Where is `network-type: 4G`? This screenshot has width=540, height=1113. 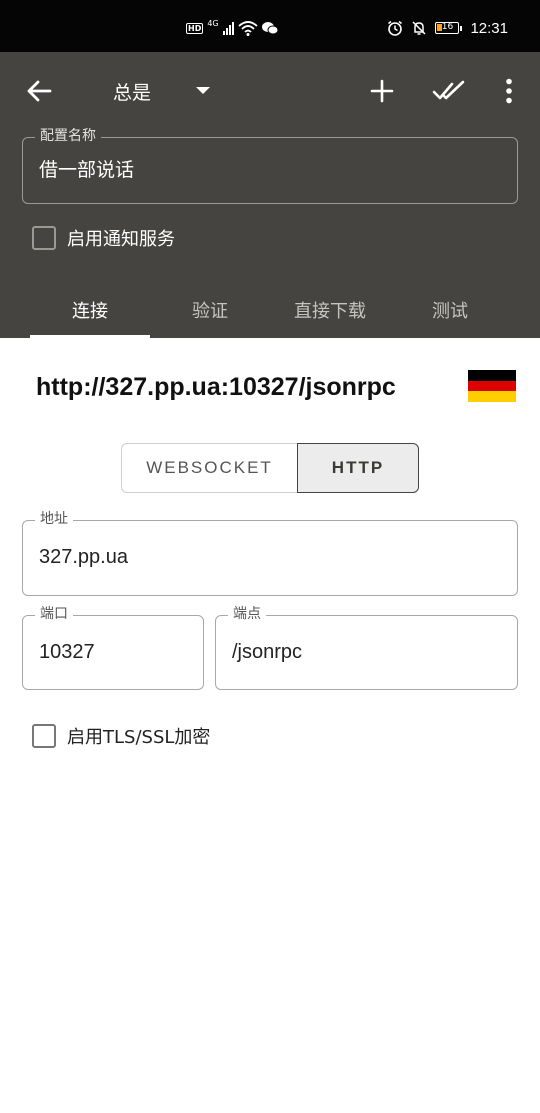 network-type: 4G is located at coordinates (213, 23).